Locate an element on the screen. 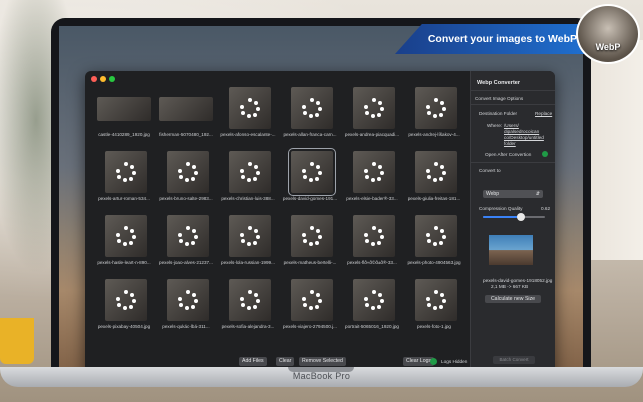 The height and width of the screenshot is (402, 643). image-tile: pexels-photo-4904563.jpg is located at coordinates (434, 244).